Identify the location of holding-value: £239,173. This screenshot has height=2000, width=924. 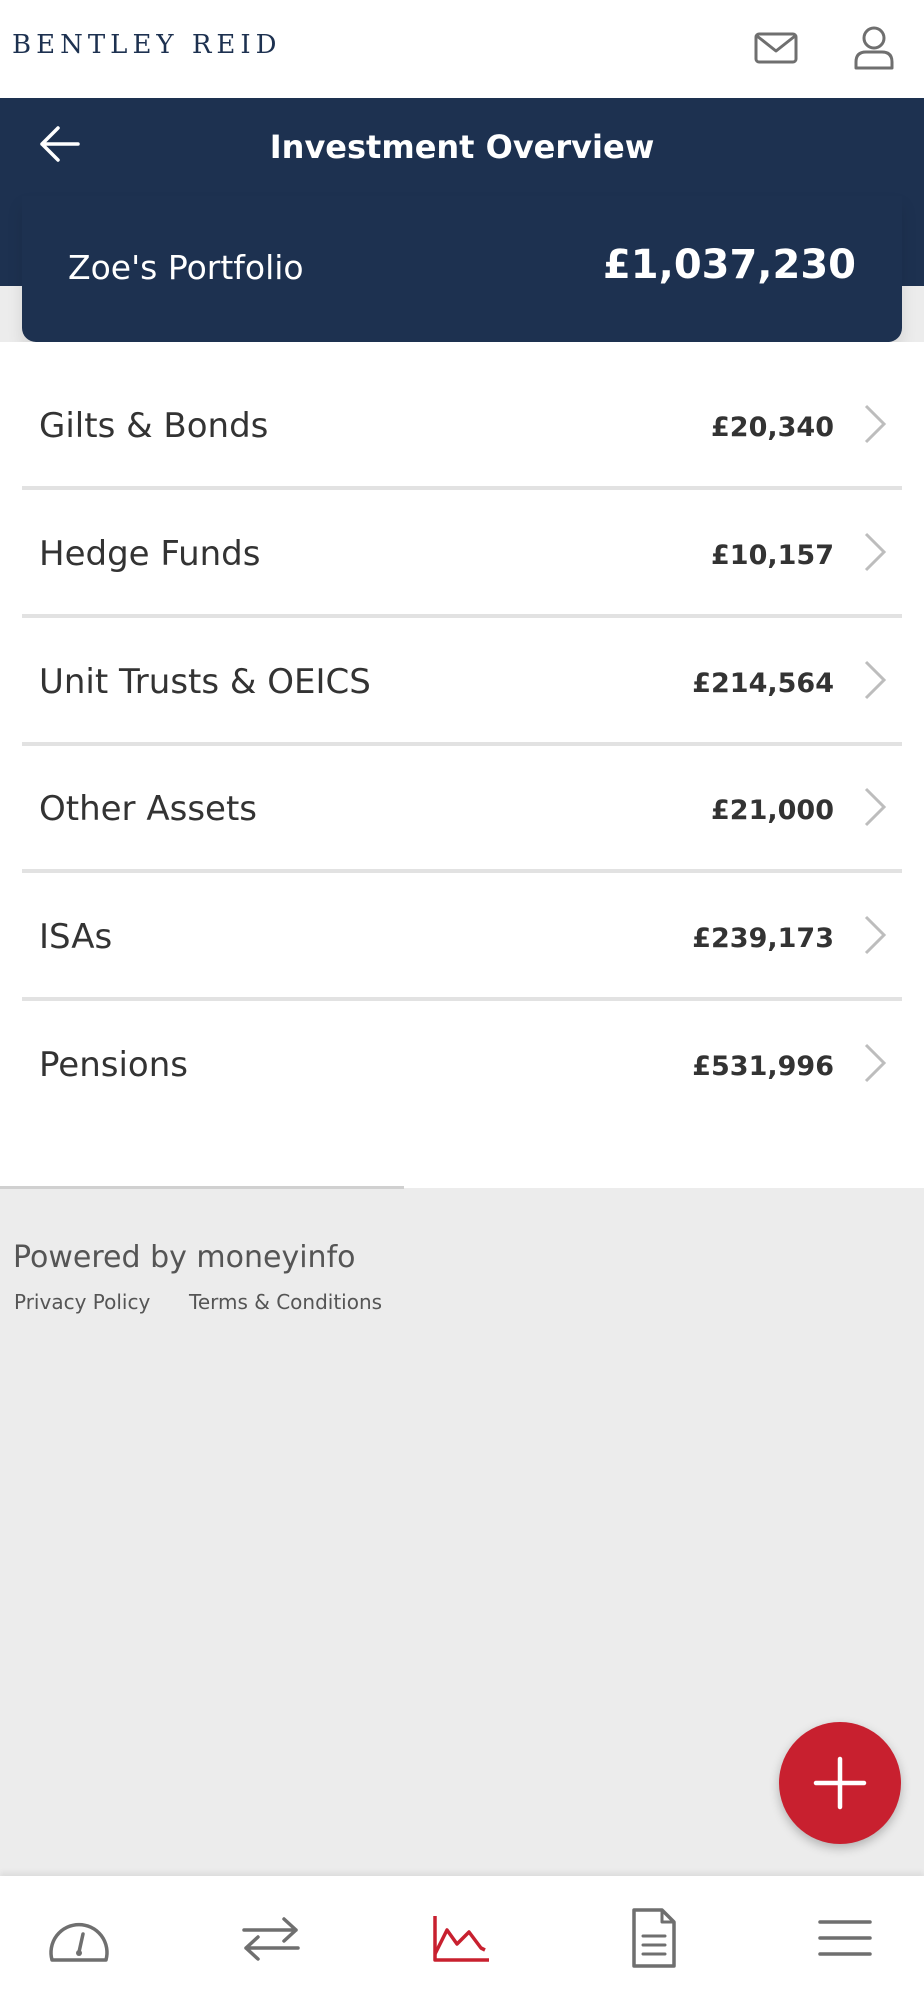
(763, 938).